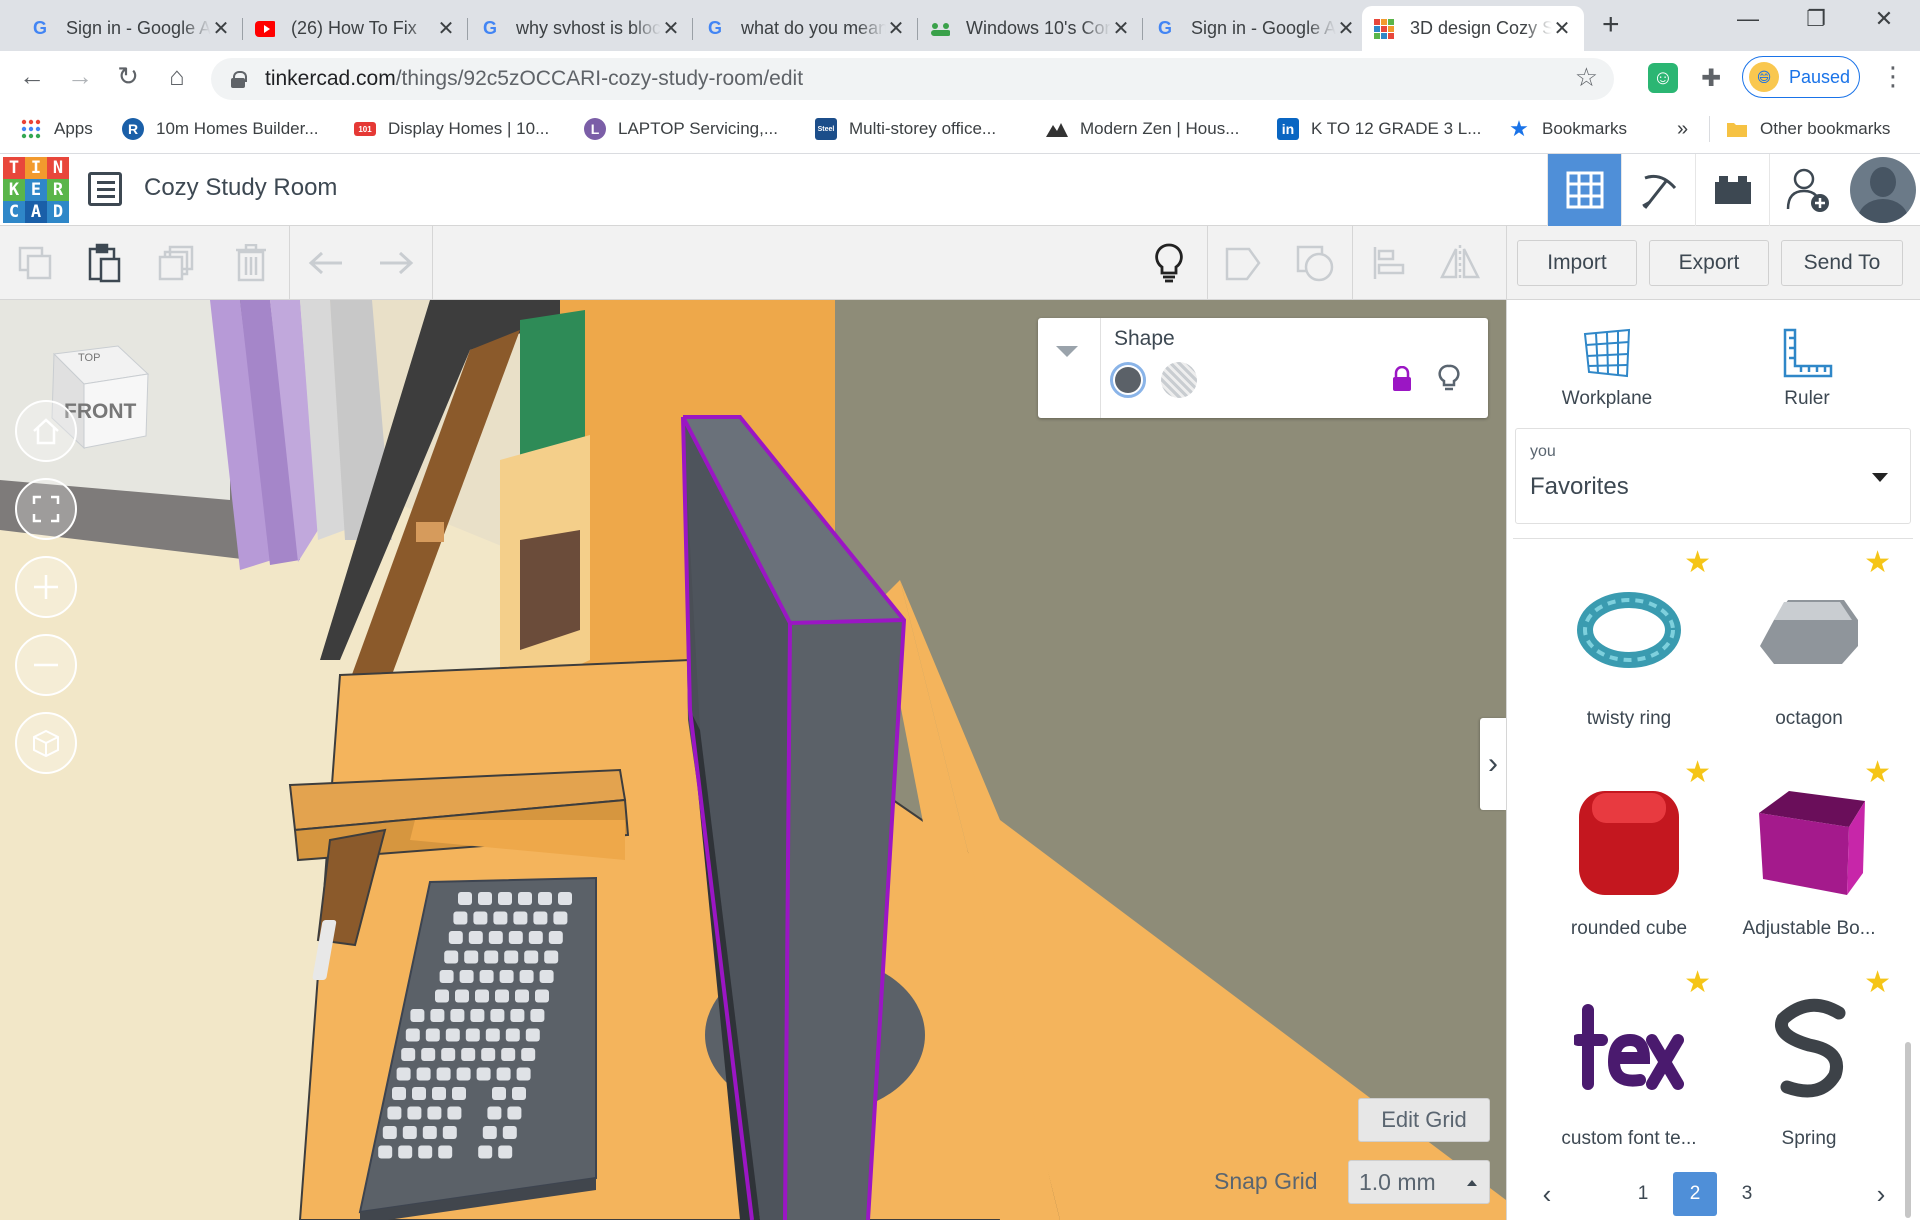  Describe the element at coordinates (1584, 190) in the screenshot. I see `3d-design-view-button` at that location.